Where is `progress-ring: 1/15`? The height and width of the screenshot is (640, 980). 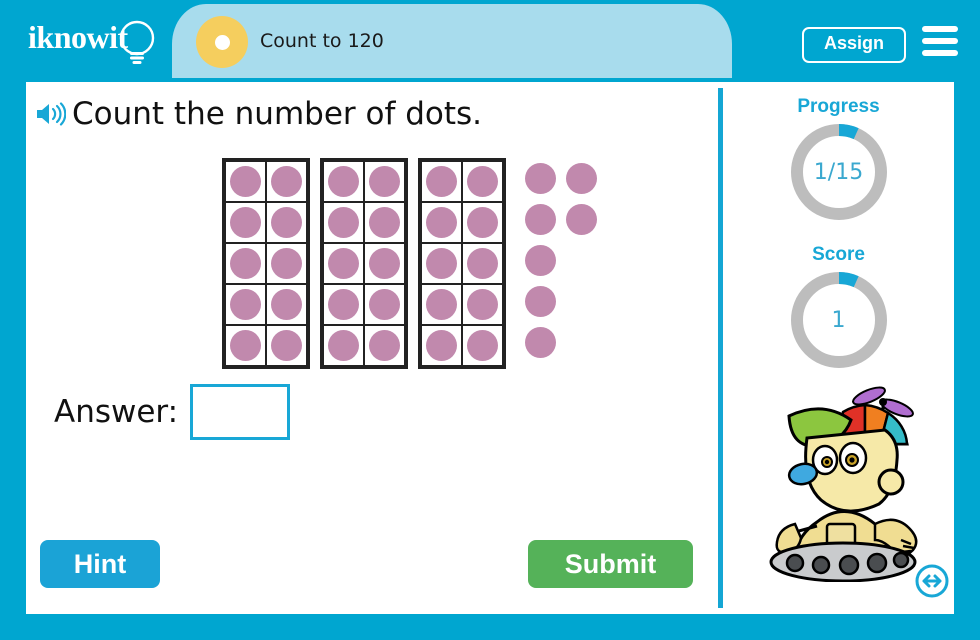
progress-ring: 1/15 is located at coordinates (839, 172).